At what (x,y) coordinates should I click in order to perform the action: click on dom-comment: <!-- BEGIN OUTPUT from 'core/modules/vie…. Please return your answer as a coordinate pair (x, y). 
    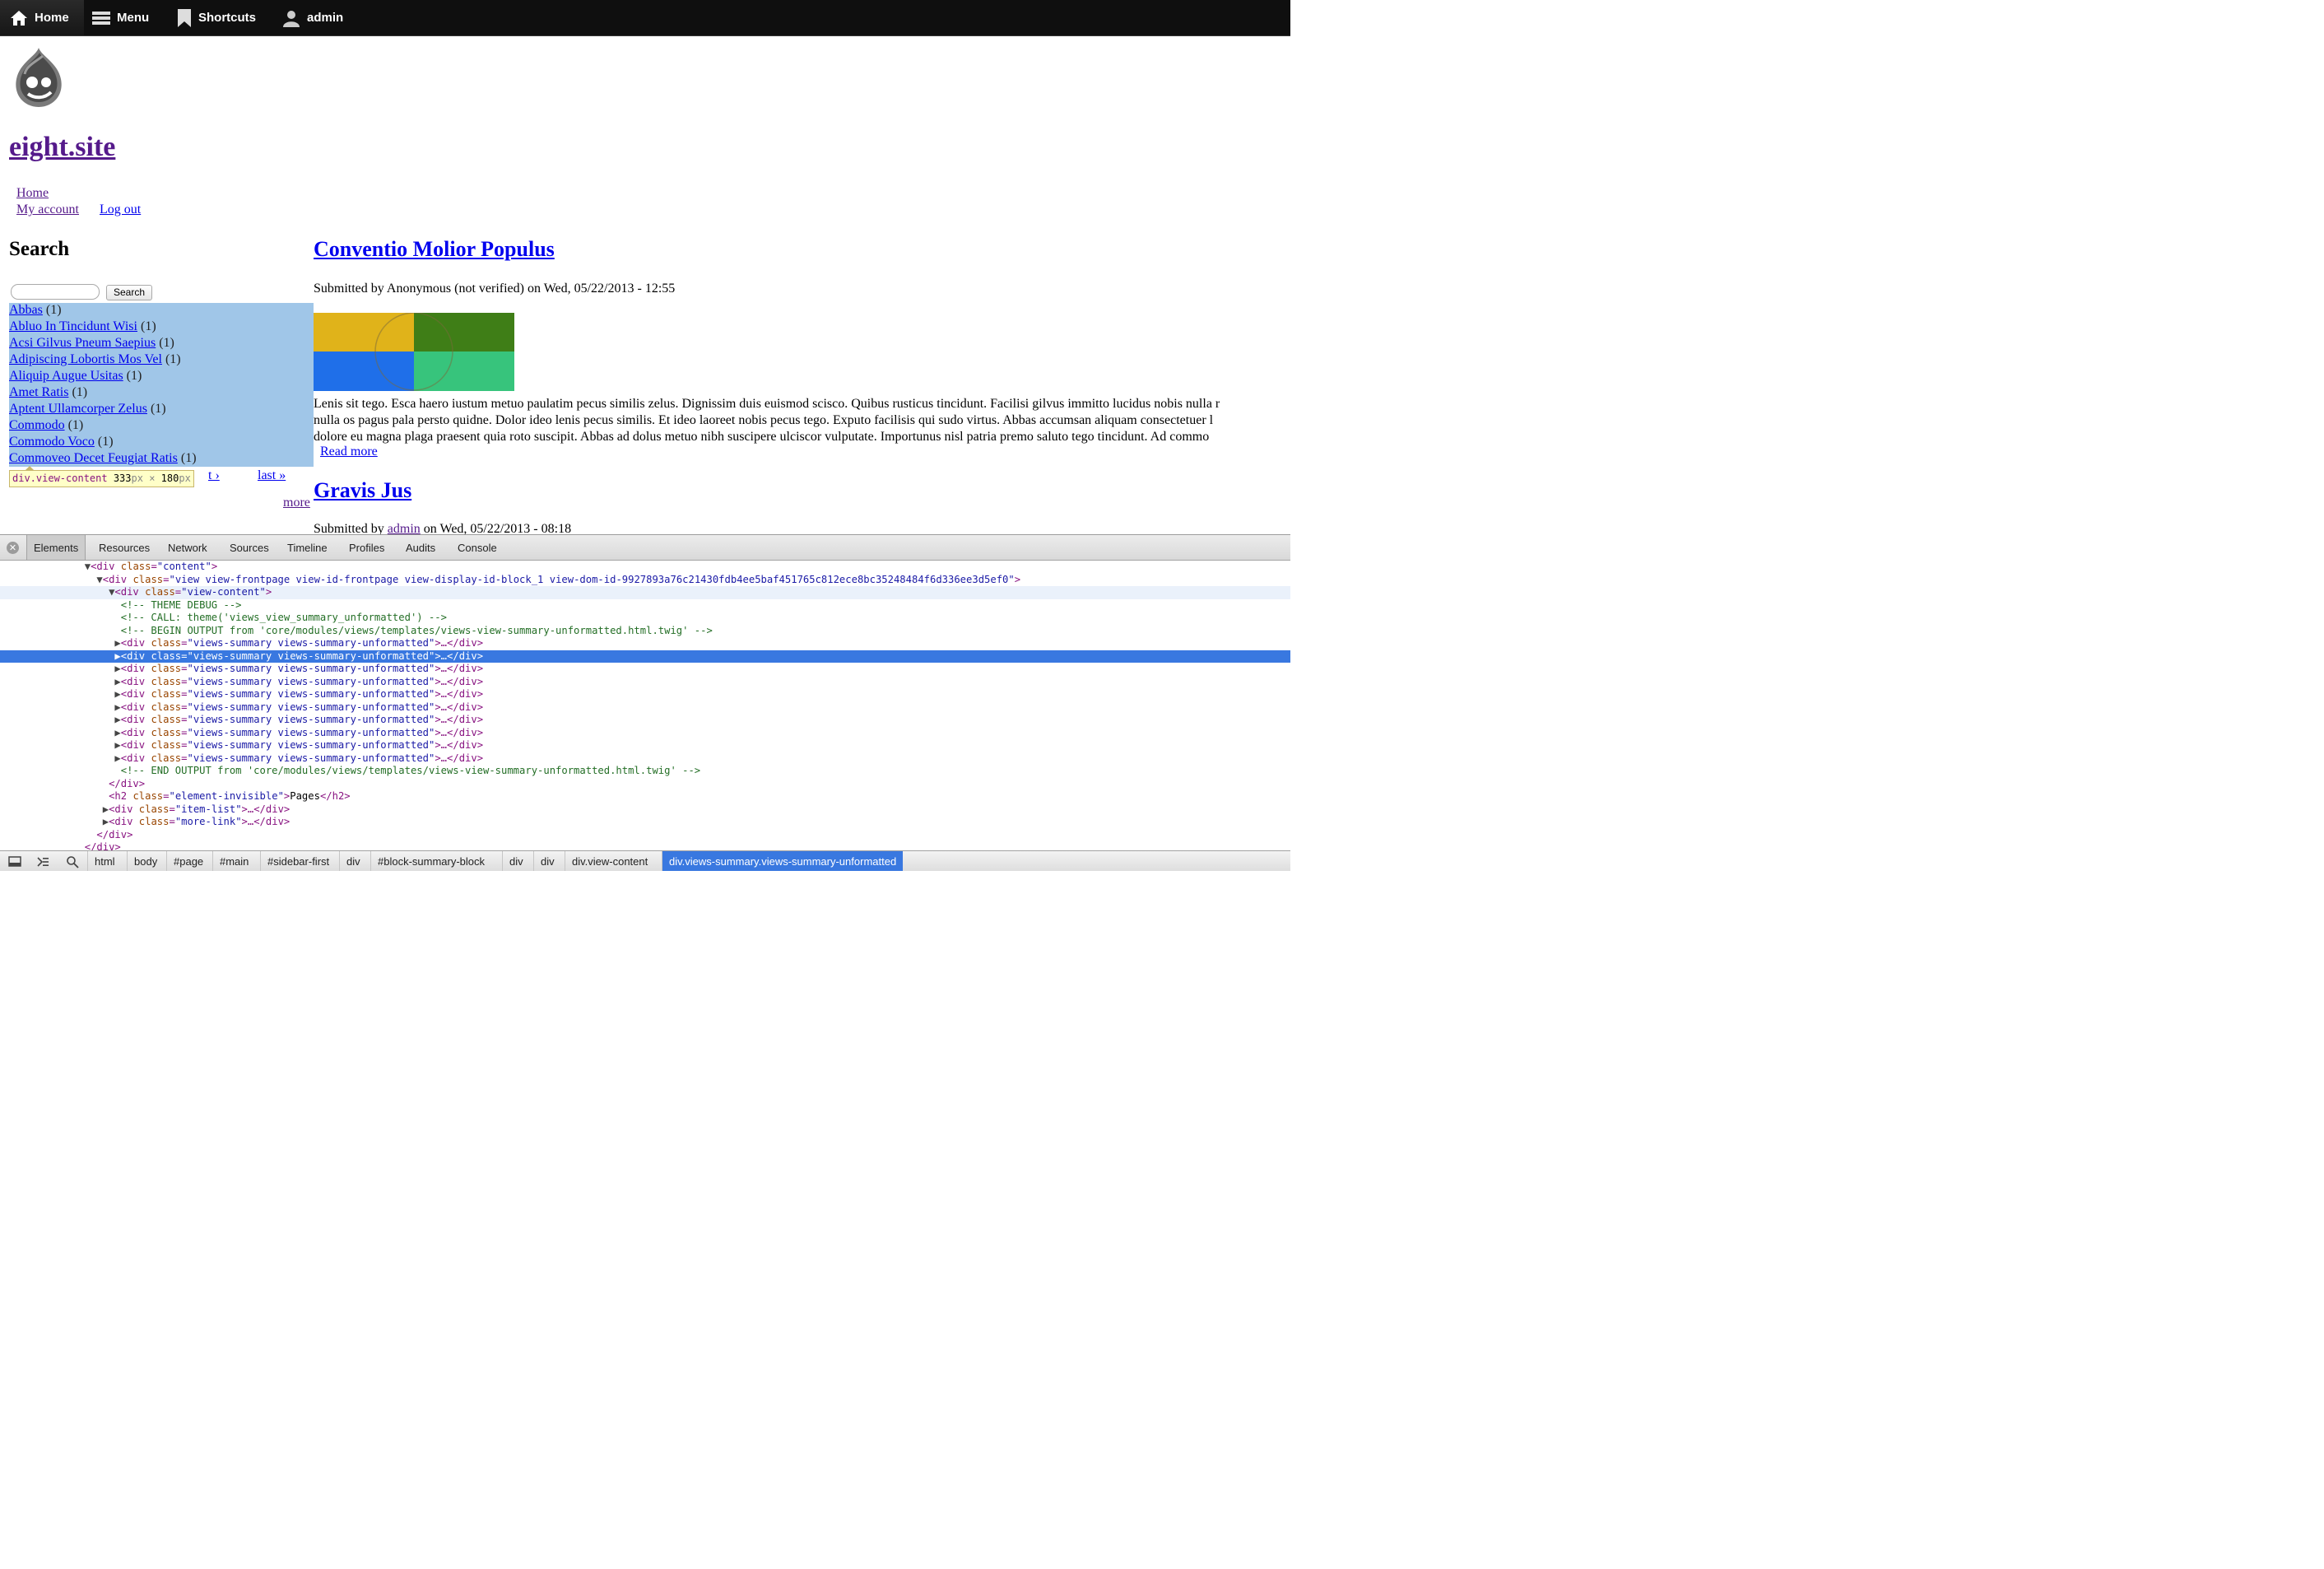
    Looking at the image, I should click on (645, 631).